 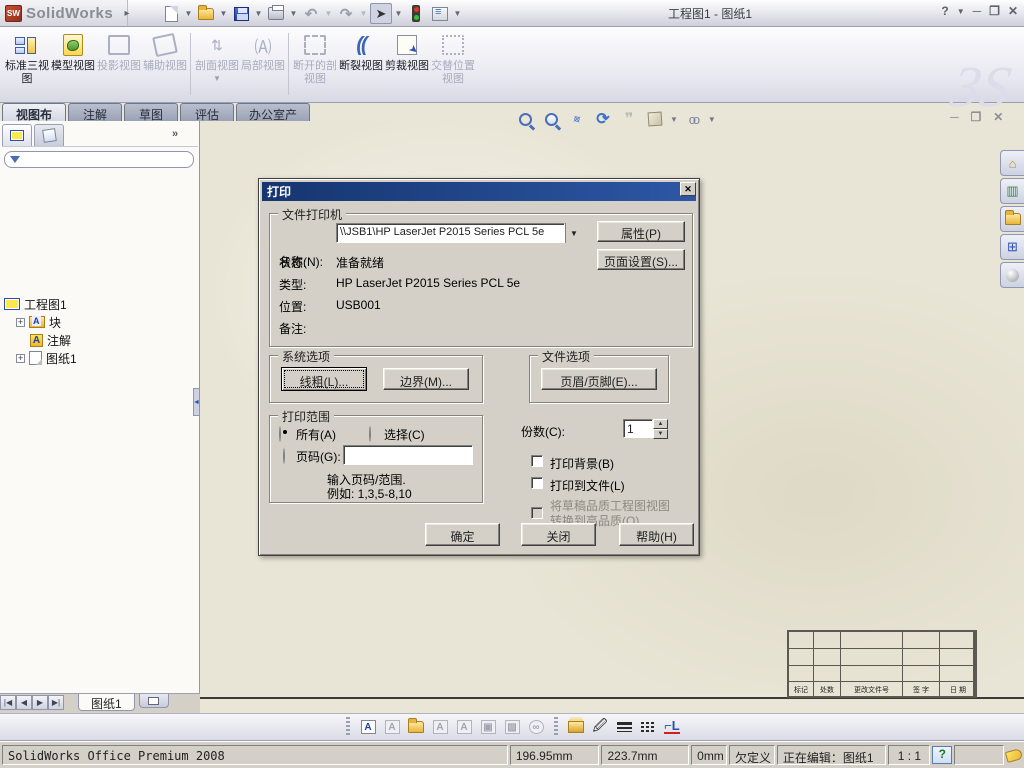 I want to click on panel-overflow-chevron: », so click(x=175, y=134).